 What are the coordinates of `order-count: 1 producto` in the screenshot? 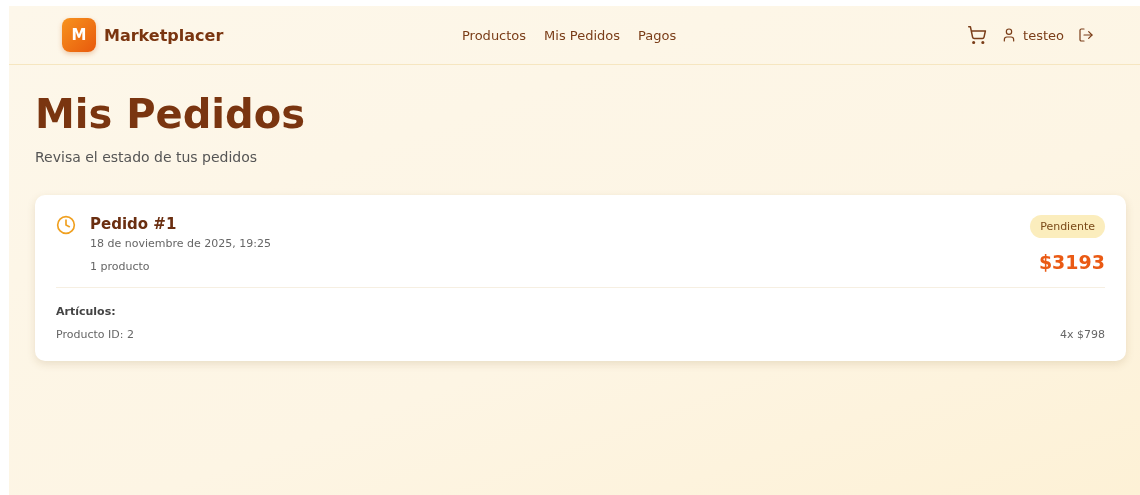 It's located at (120, 266).